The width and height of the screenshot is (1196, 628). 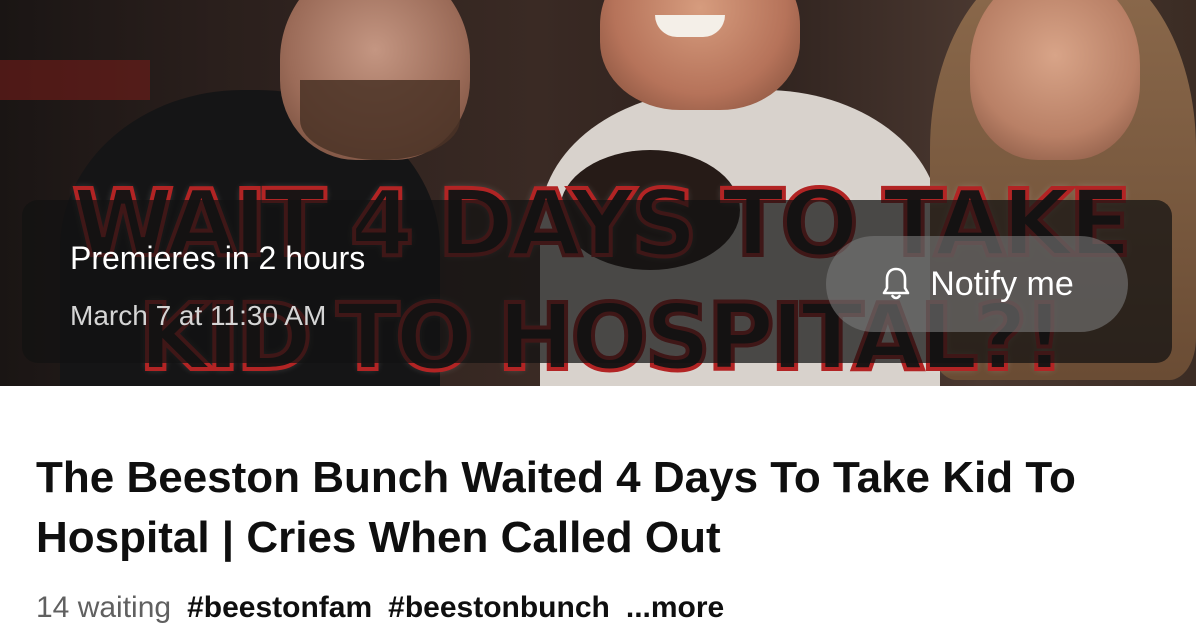 What do you see at coordinates (380, 120) in the screenshot?
I see `thumbnail-beard` at bounding box center [380, 120].